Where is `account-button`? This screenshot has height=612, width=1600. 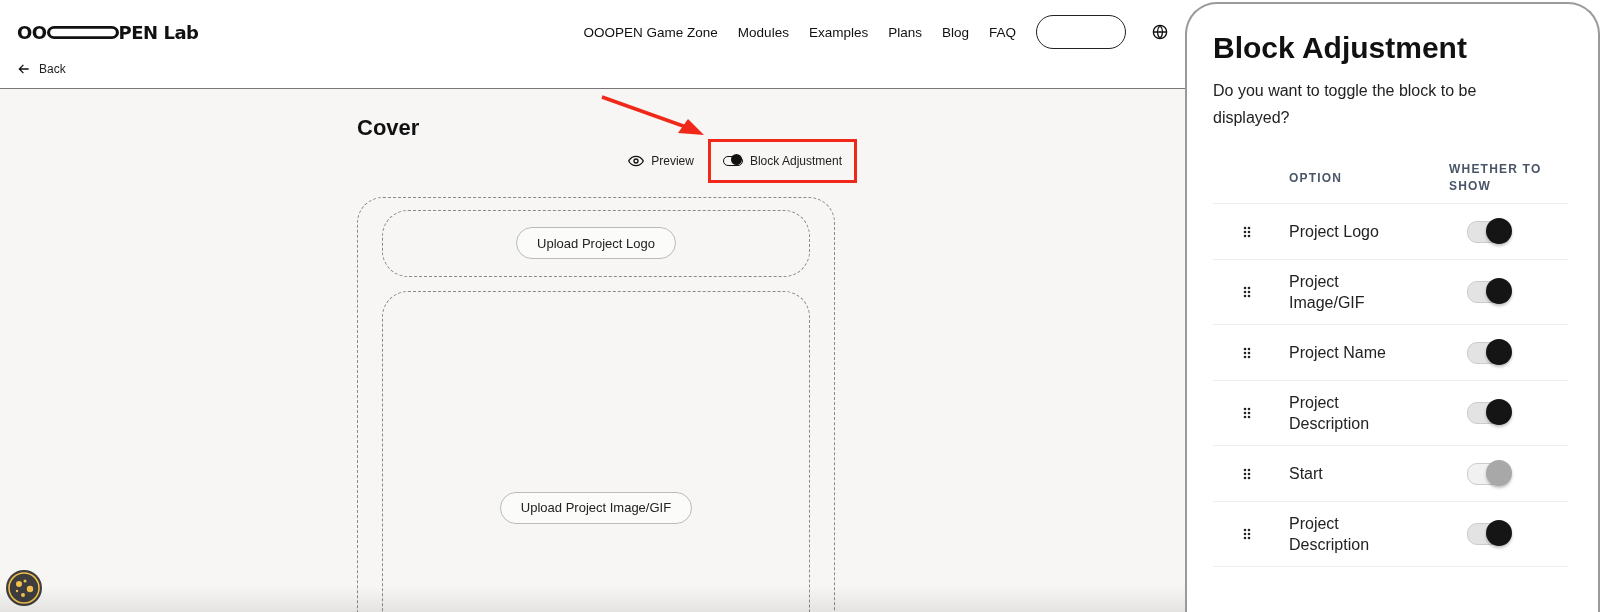 account-button is located at coordinates (1081, 32).